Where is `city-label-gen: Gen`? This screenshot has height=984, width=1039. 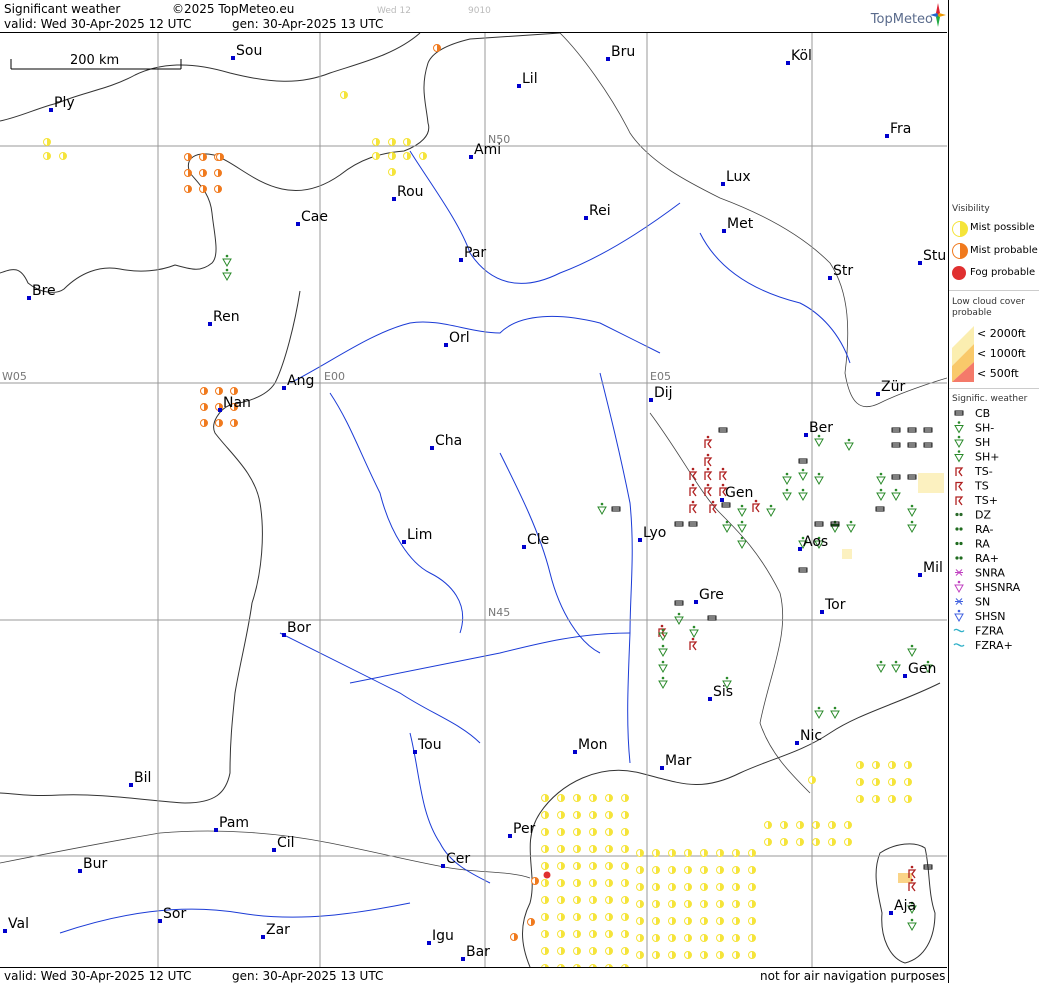 city-label-gen: Gen is located at coordinates (739, 493).